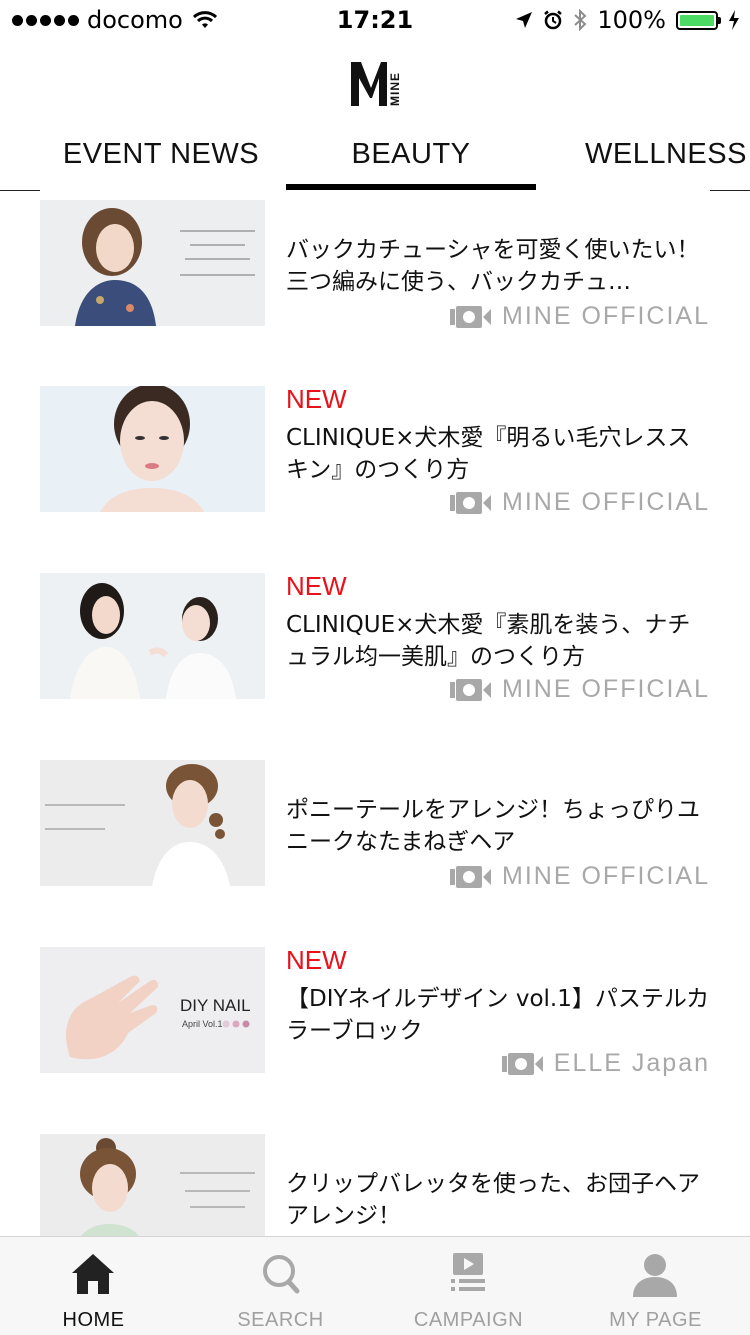  I want to click on nav-label: SEARCH, so click(280, 1320).